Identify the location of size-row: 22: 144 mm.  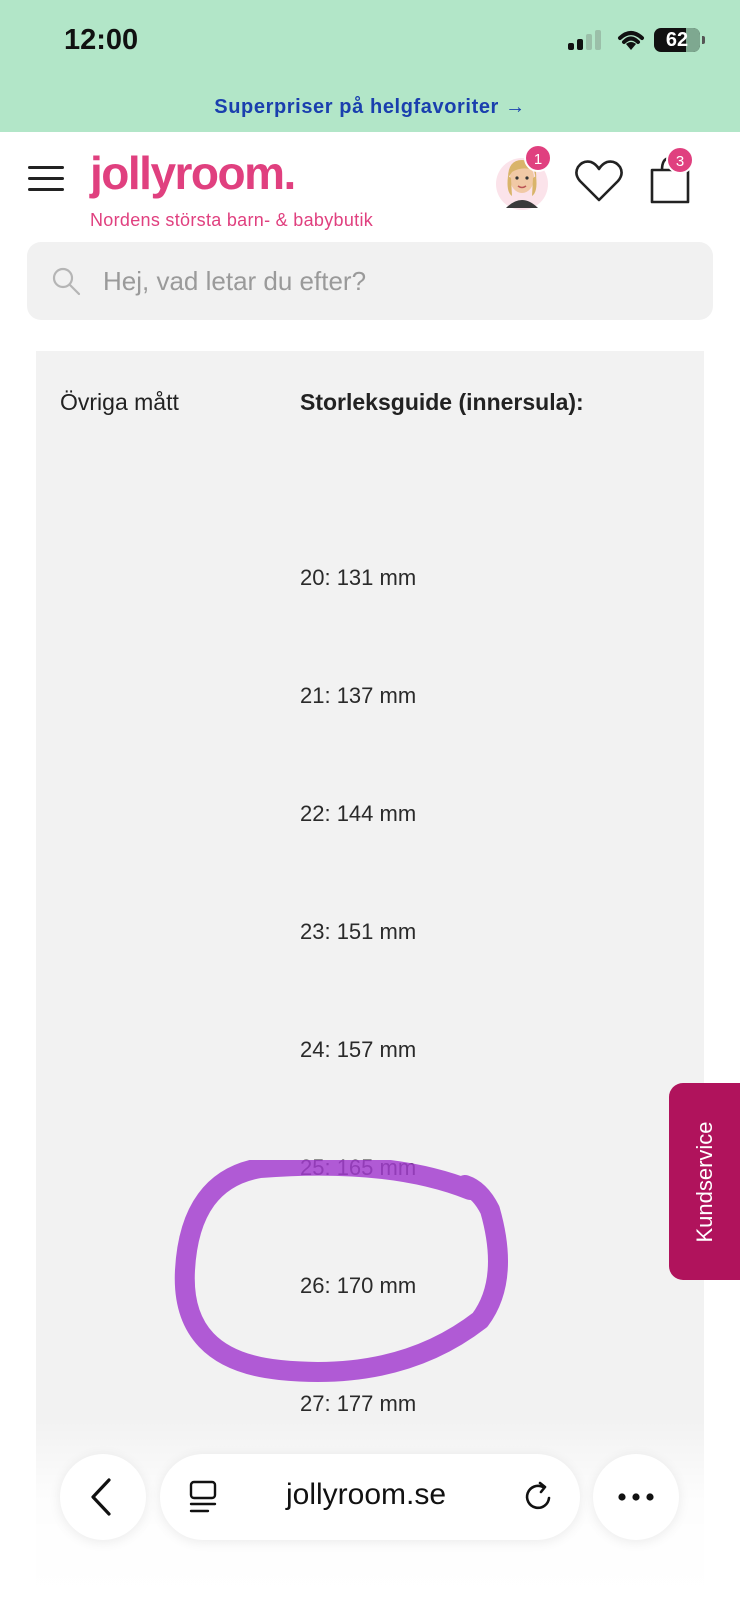
(358, 813).